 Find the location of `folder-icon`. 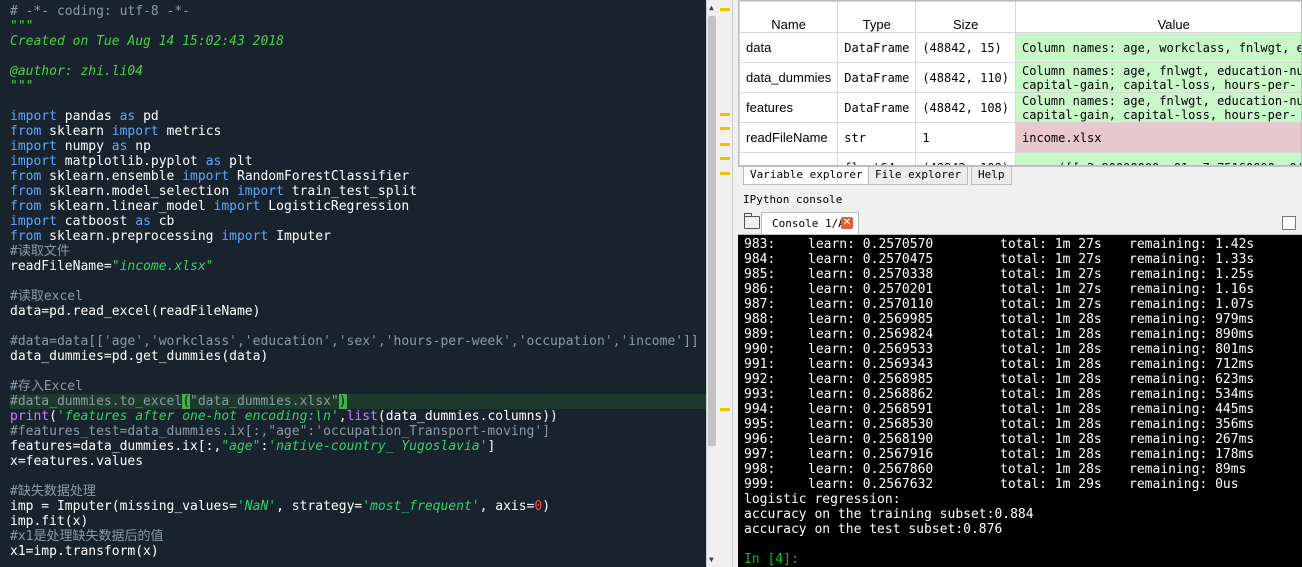

folder-icon is located at coordinates (752, 221).